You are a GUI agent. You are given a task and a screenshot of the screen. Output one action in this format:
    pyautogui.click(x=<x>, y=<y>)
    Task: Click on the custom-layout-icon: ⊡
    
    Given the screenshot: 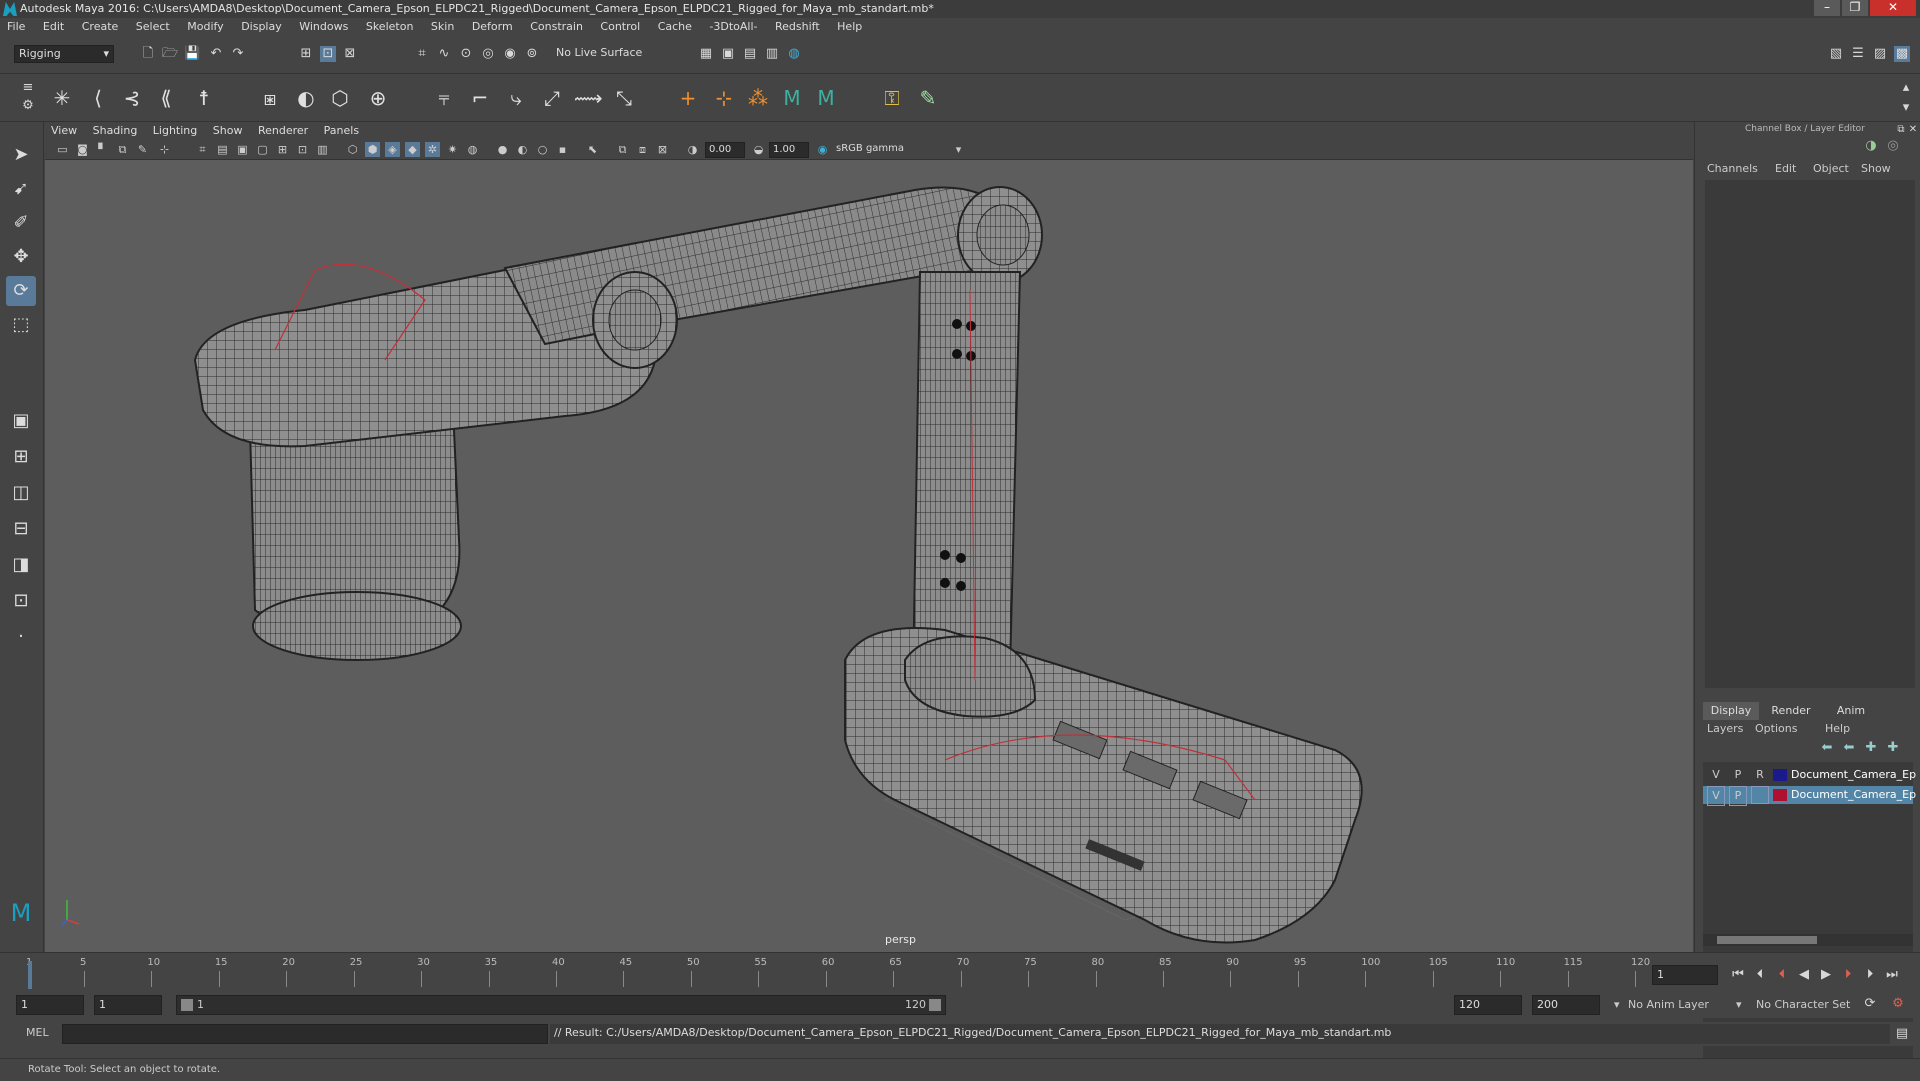 What is the action you would take?
    pyautogui.click(x=21, y=601)
    